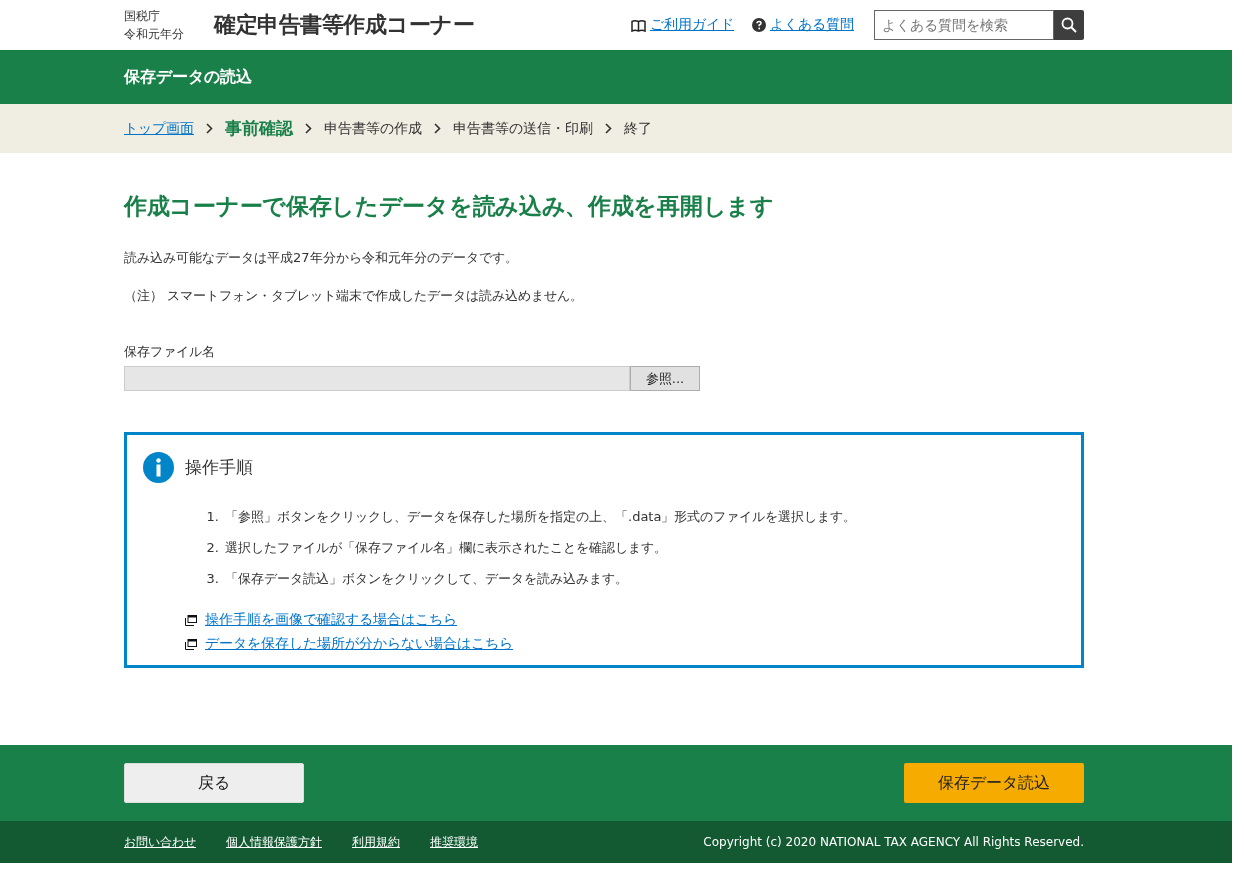  What do you see at coordinates (142, 16) in the screenshot?
I see `agency-name: 国税庁` at bounding box center [142, 16].